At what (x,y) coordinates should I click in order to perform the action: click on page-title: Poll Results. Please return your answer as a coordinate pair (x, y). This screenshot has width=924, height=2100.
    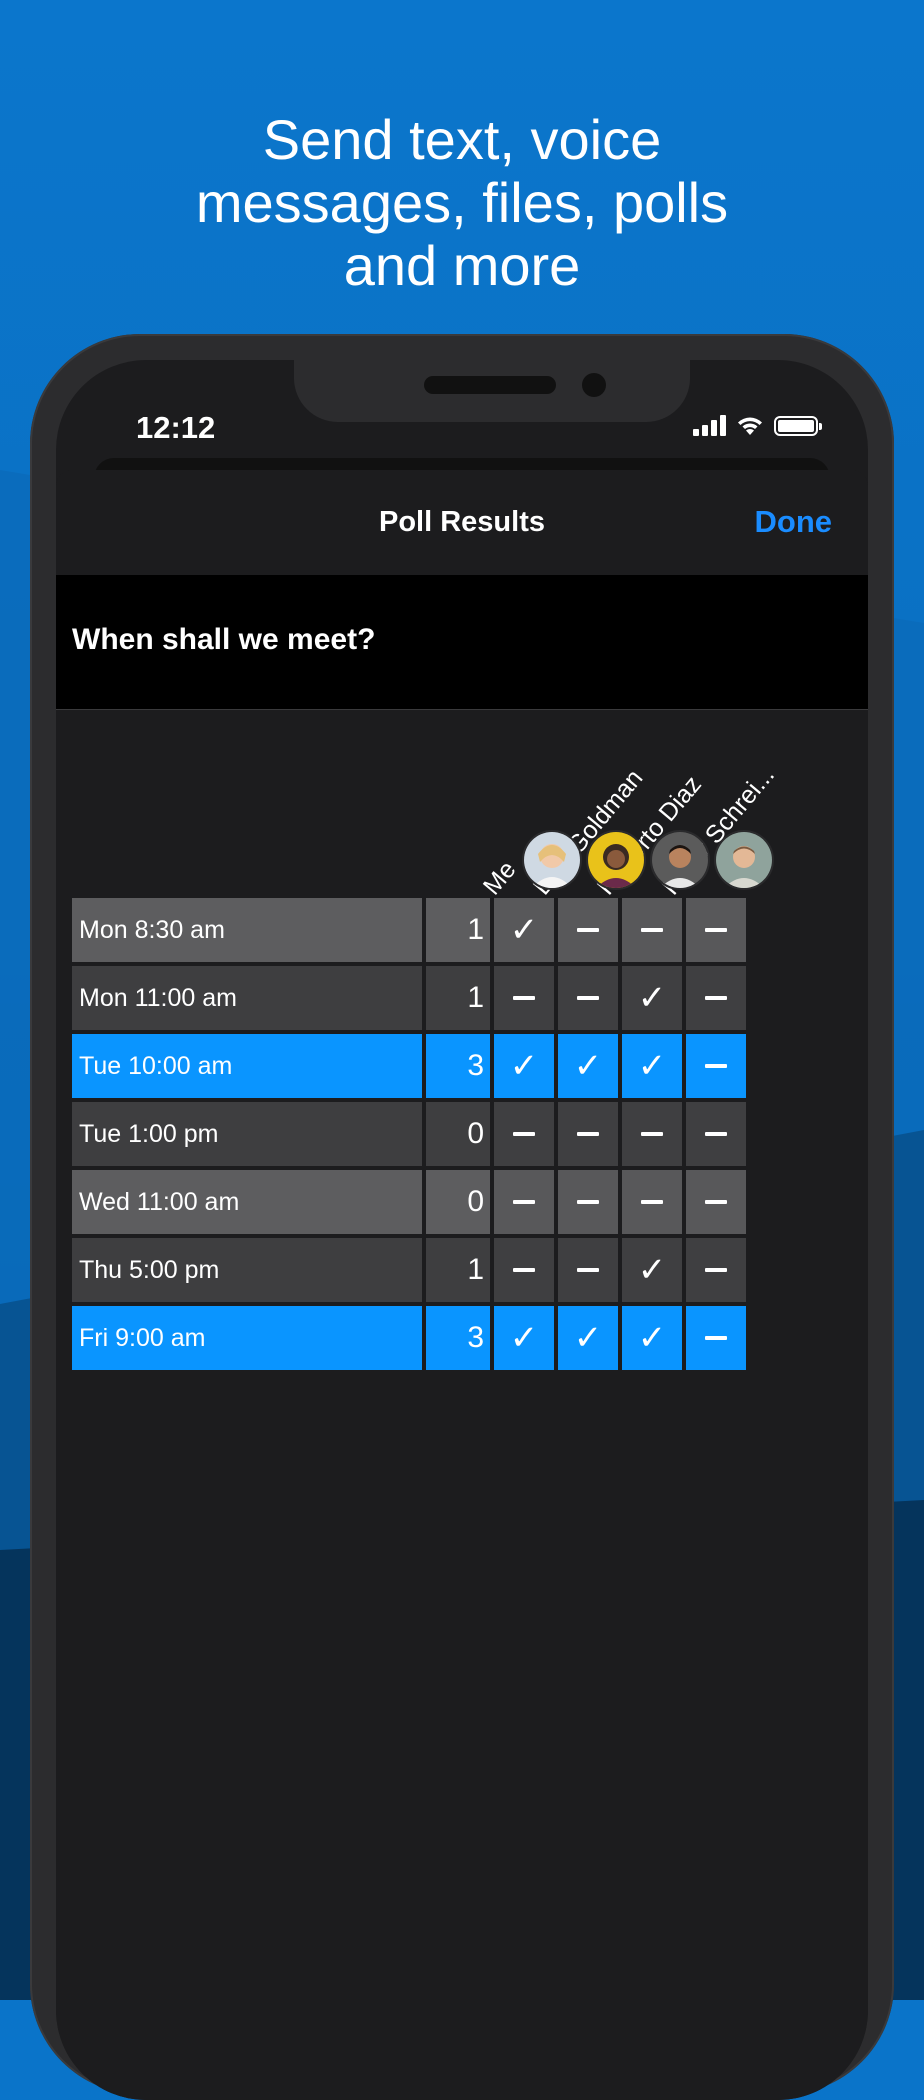
    Looking at the image, I should click on (462, 522).